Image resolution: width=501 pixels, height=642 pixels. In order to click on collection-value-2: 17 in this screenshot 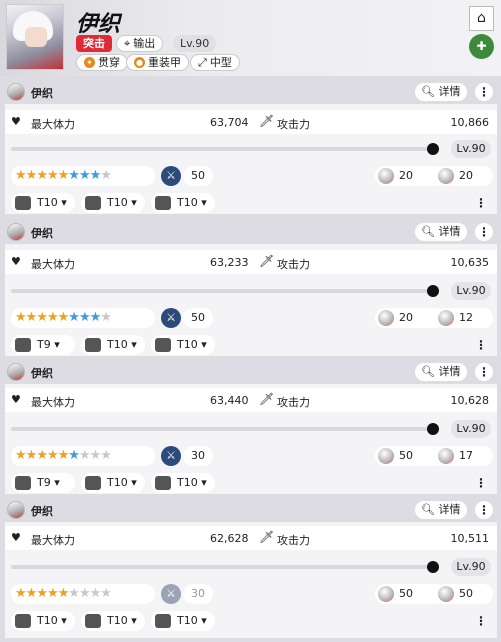, I will do `click(466, 455)`.